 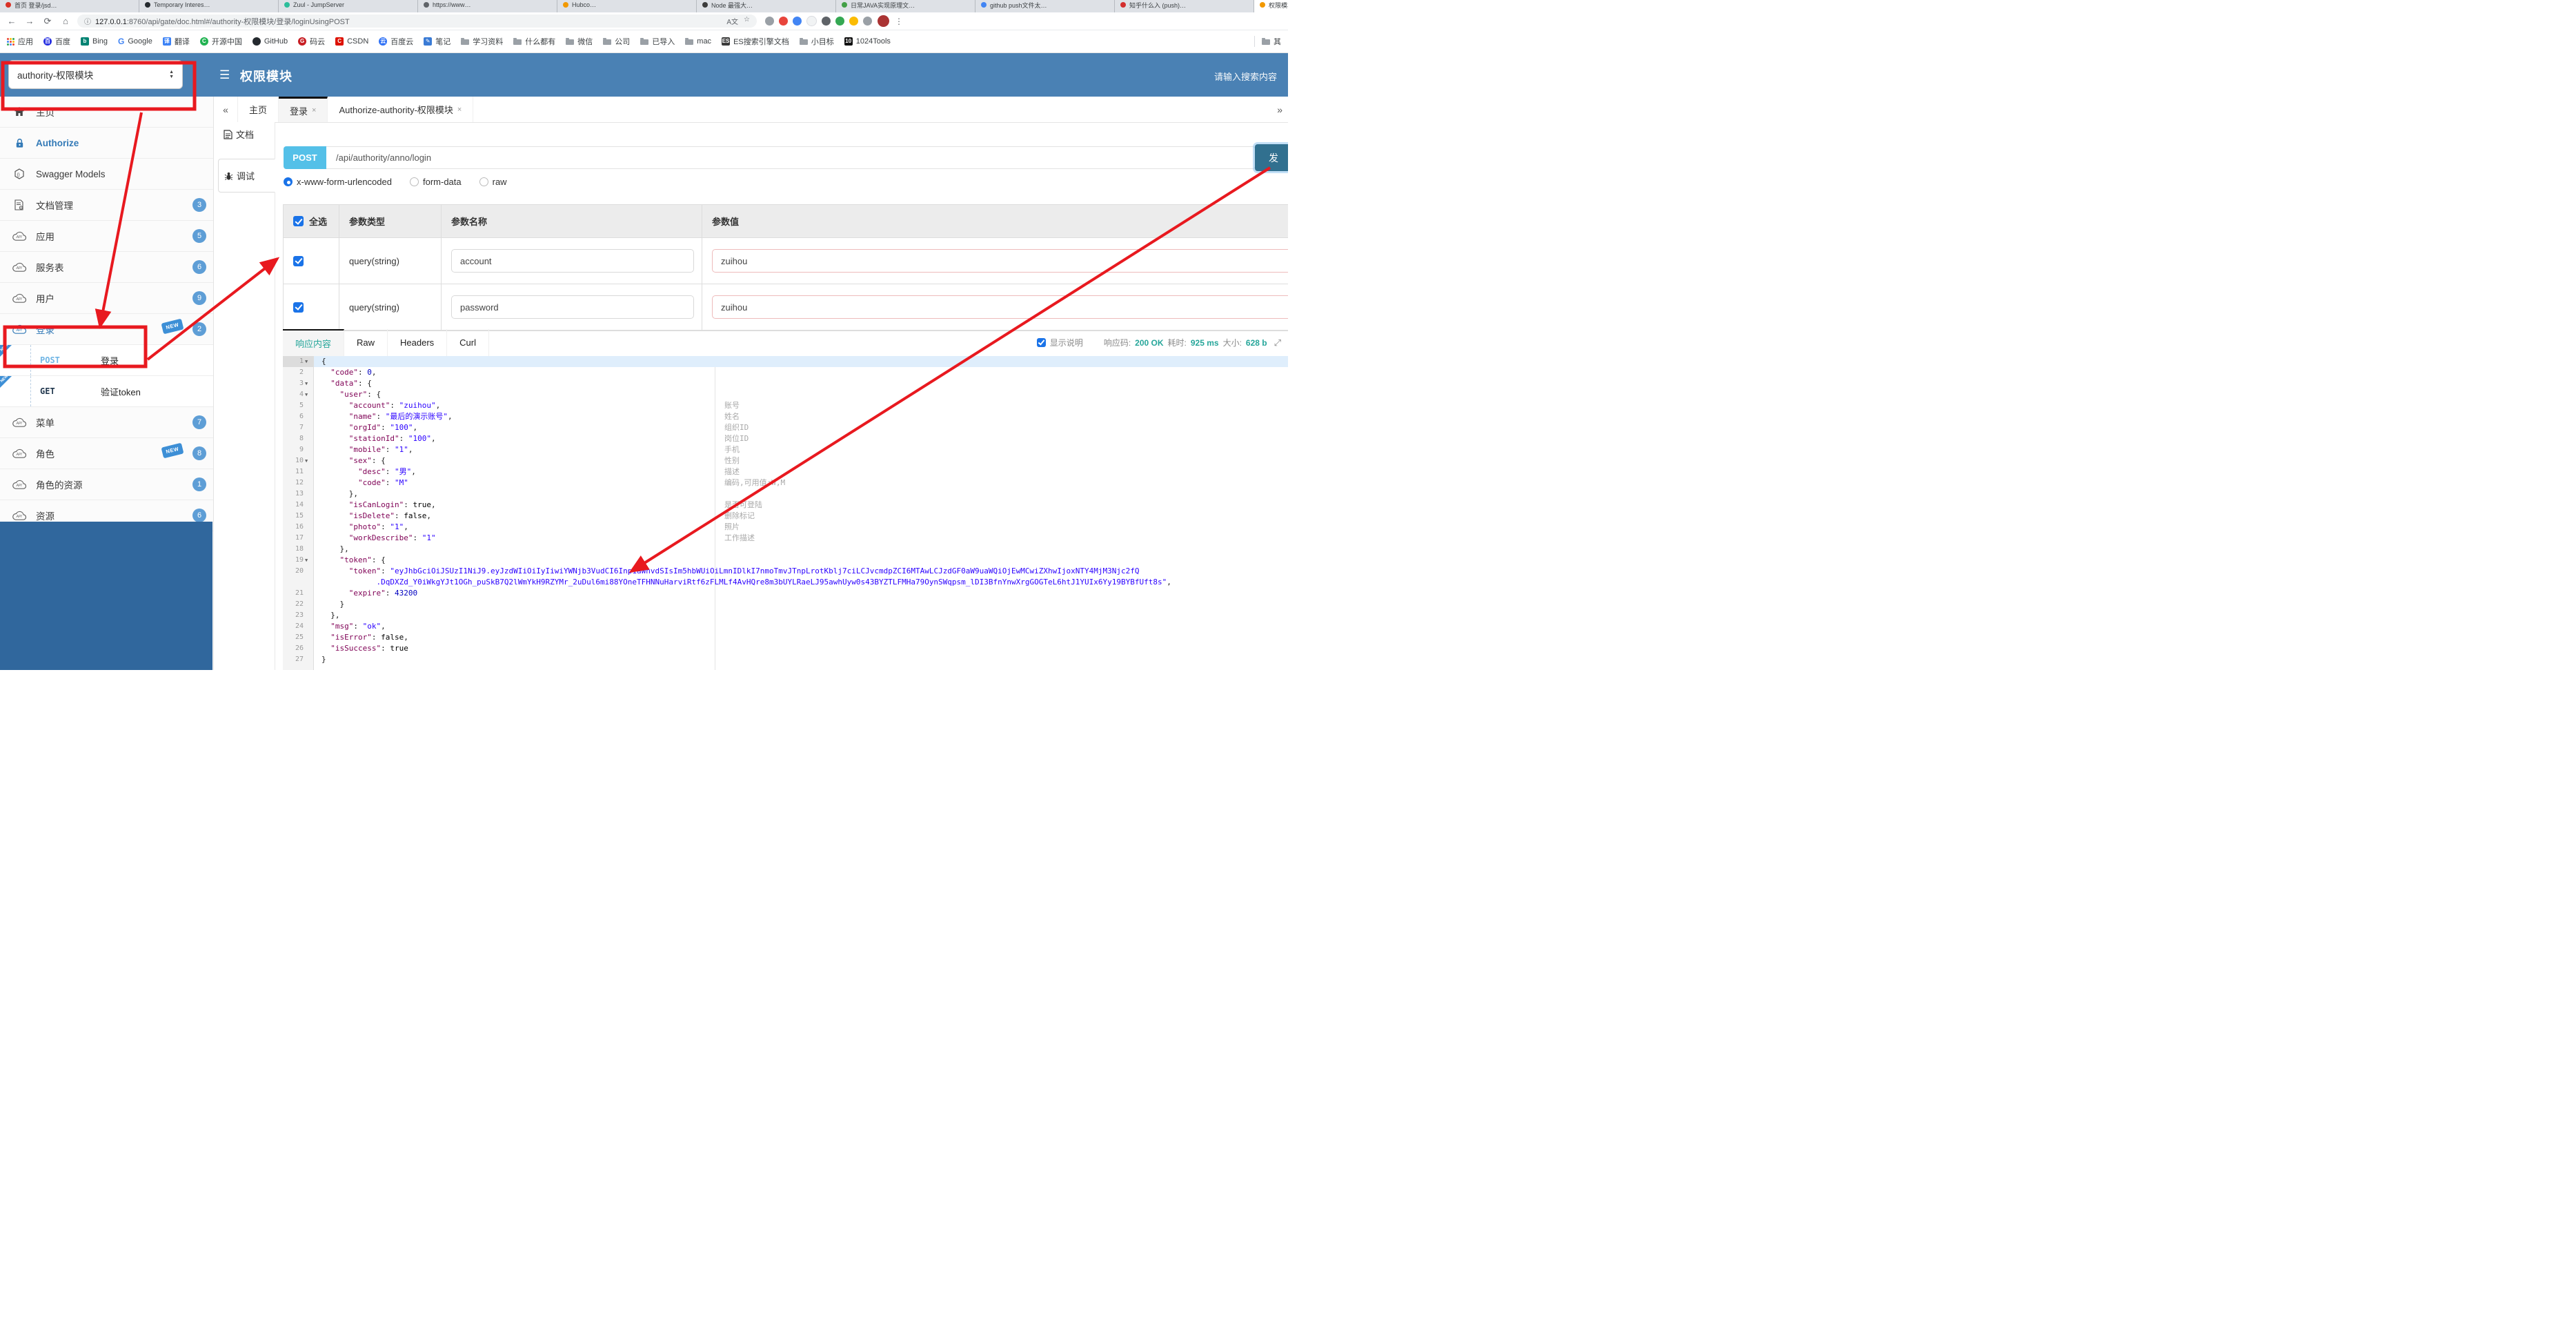 I want to click on sidebar-subitem-get: NEW GET 验证token, so click(x=106, y=390).